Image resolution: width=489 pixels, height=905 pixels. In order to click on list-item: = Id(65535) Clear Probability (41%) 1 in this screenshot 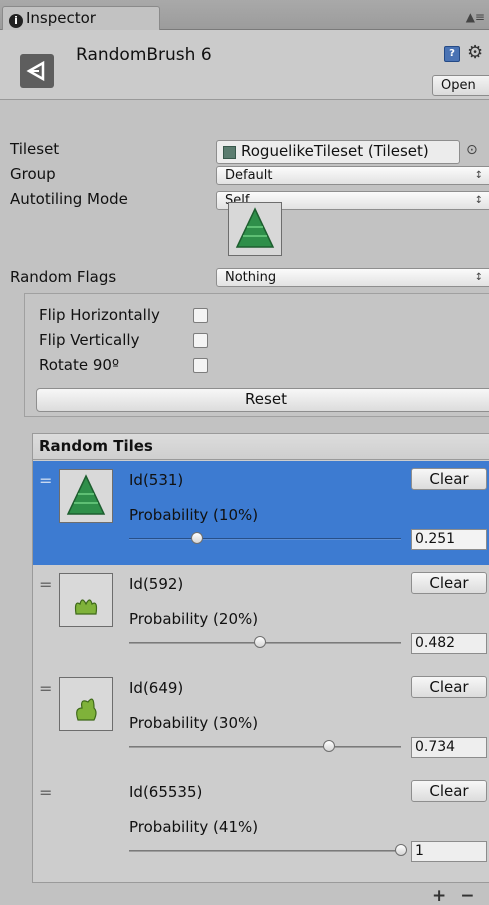, I will do `click(261, 825)`.